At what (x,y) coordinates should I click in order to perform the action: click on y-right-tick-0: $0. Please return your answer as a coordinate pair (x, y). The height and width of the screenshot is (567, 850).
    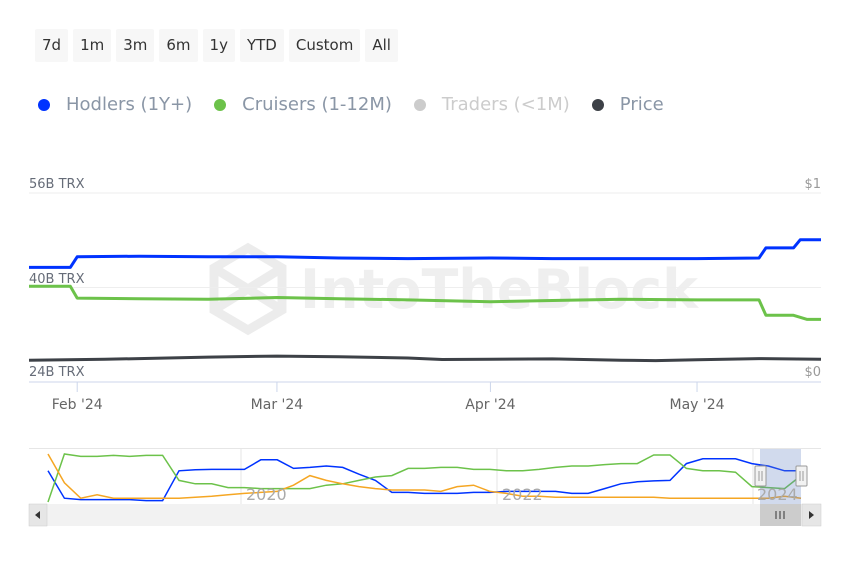
    Looking at the image, I should click on (812, 372).